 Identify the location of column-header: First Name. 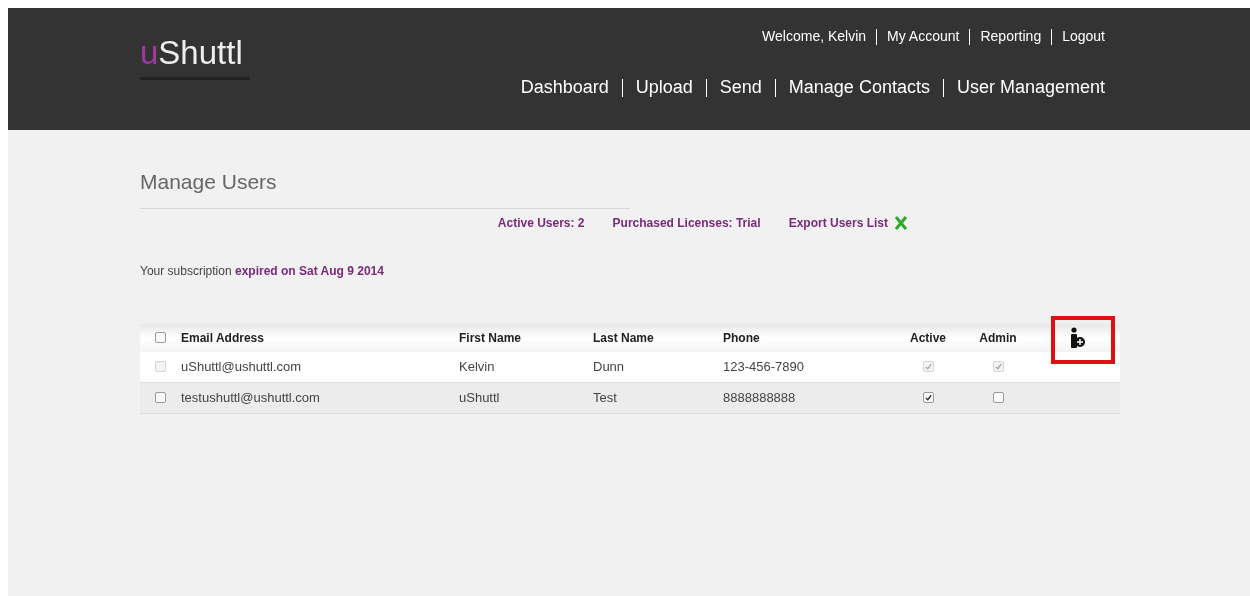
(491, 338).